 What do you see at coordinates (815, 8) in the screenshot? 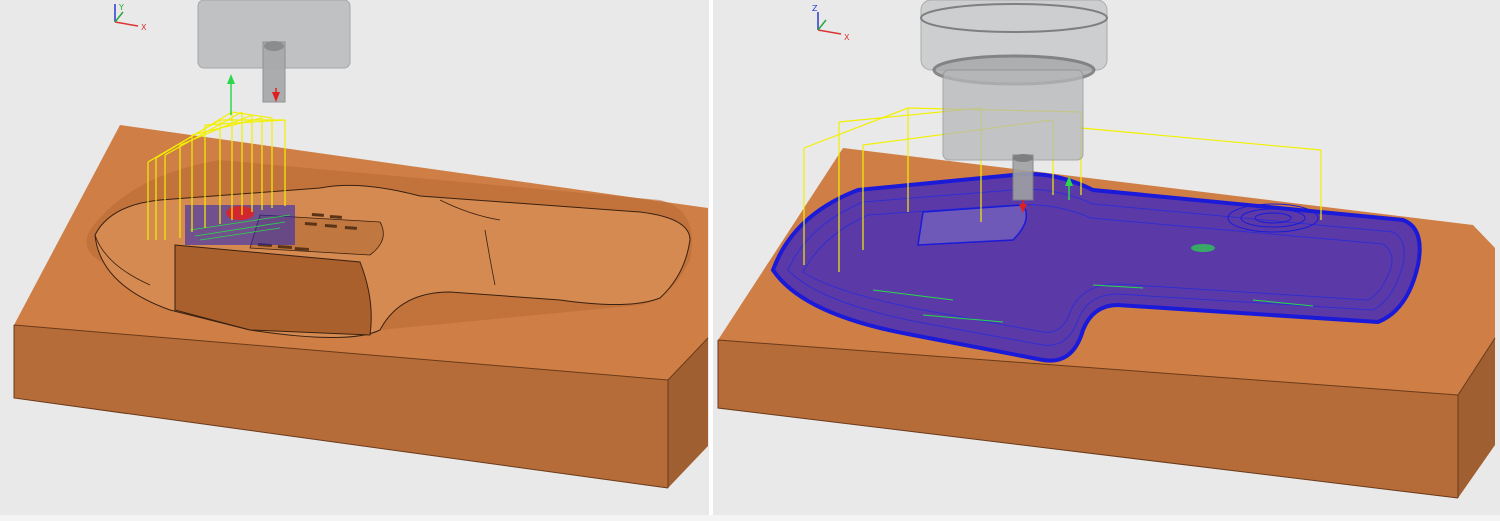
I see `z-axis-label: Z` at bounding box center [815, 8].